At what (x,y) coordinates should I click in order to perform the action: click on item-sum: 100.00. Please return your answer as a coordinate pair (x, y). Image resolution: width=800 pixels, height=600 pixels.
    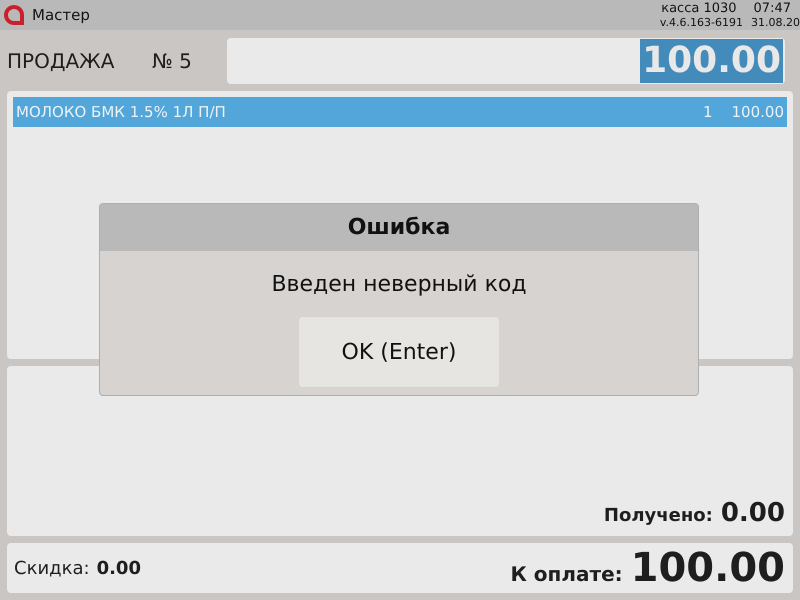
    Looking at the image, I should click on (758, 112).